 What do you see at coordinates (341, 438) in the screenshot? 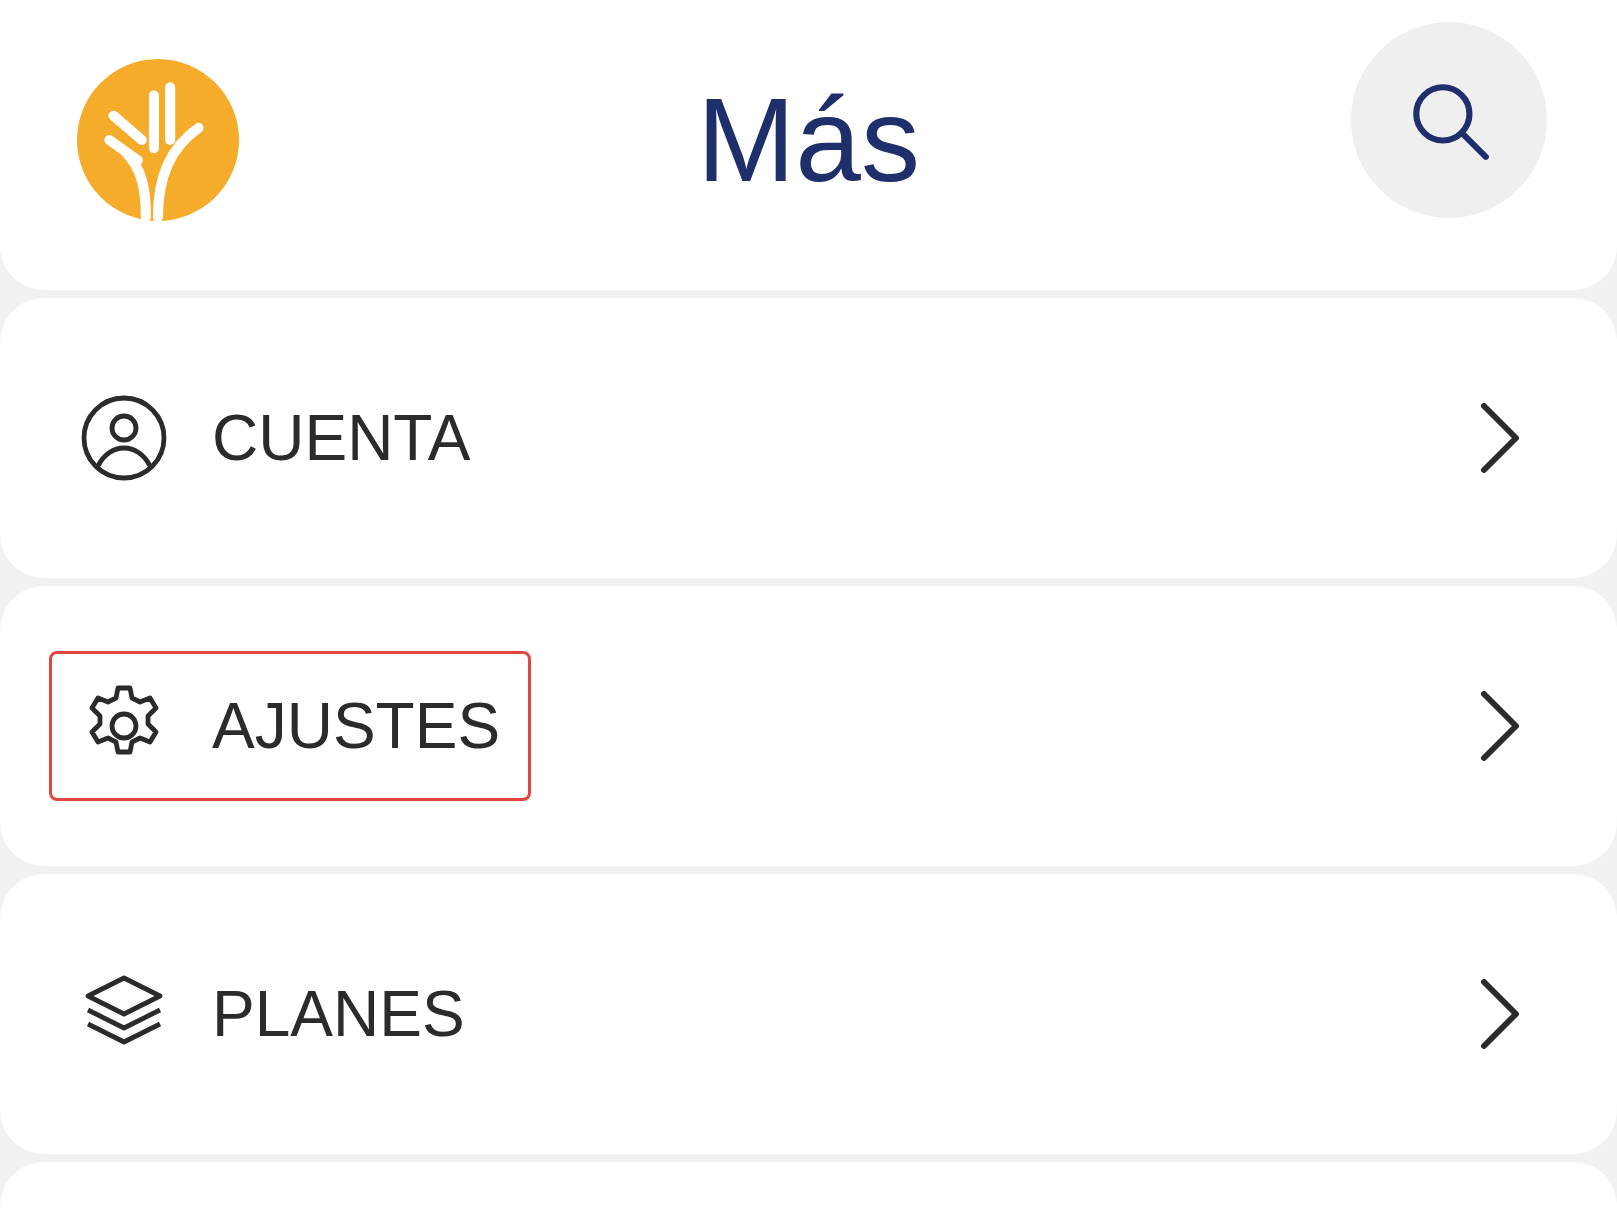
I see `menu-label: CUENTA` at bounding box center [341, 438].